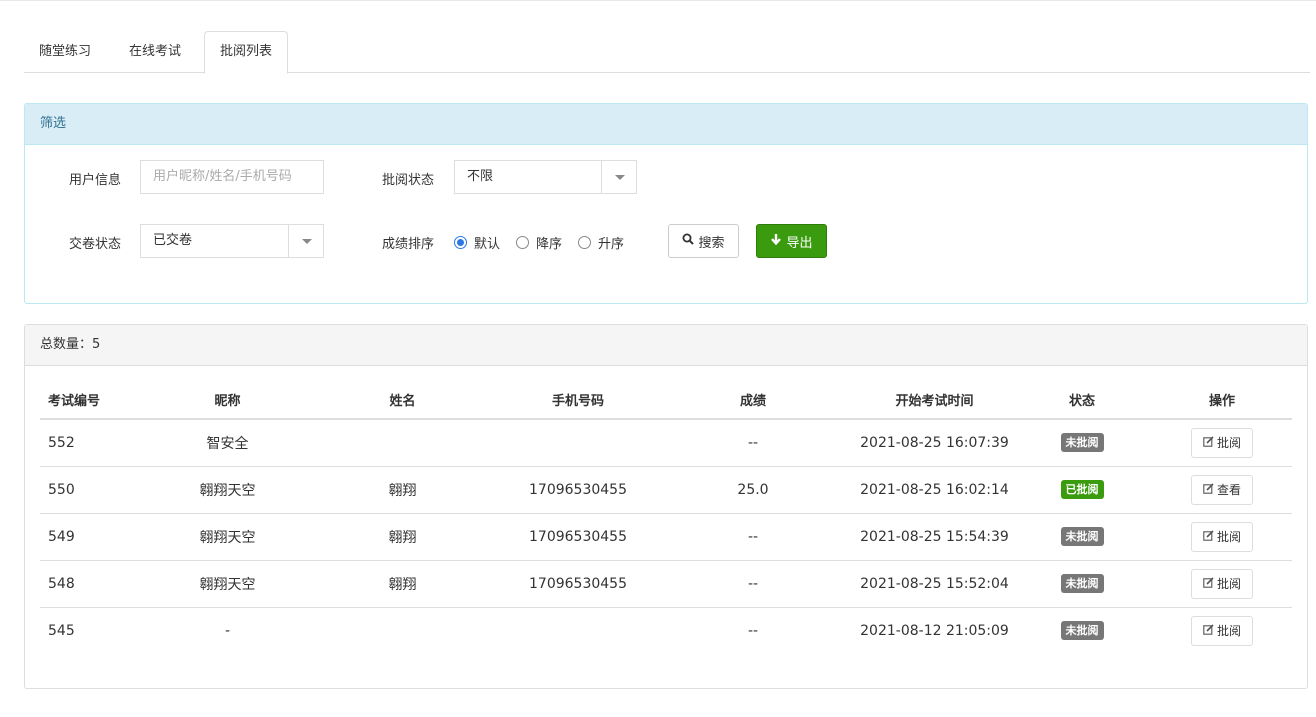 The width and height of the screenshot is (1316, 717). I want to click on start-time-cell: 2021-08-12 21:05:09, so click(934, 630).